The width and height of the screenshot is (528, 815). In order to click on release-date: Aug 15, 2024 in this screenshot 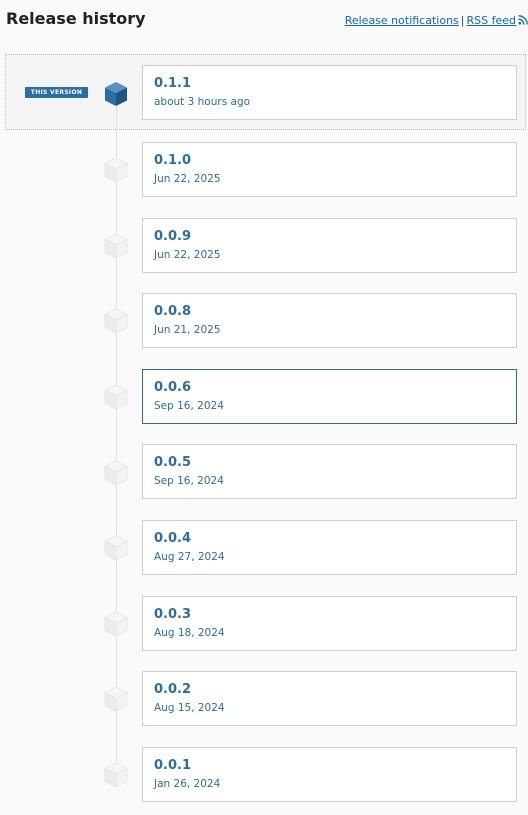, I will do `click(189, 708)`.